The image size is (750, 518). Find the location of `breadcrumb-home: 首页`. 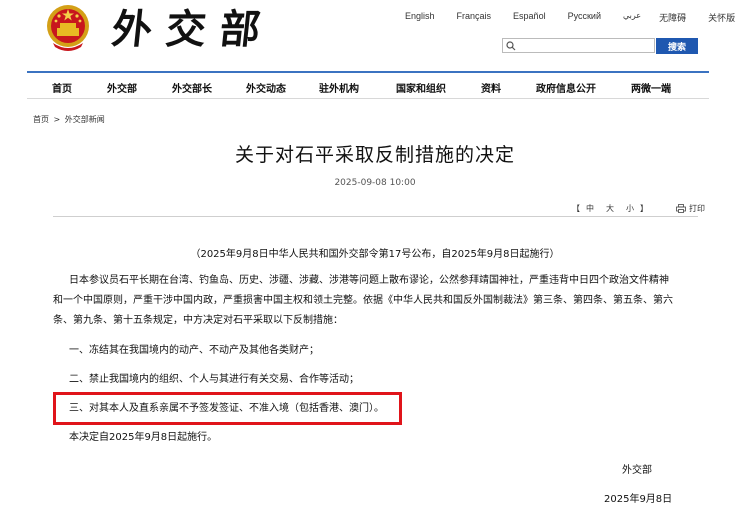

breadcrumb-home: 首页 is located at coordinates (41, 119).